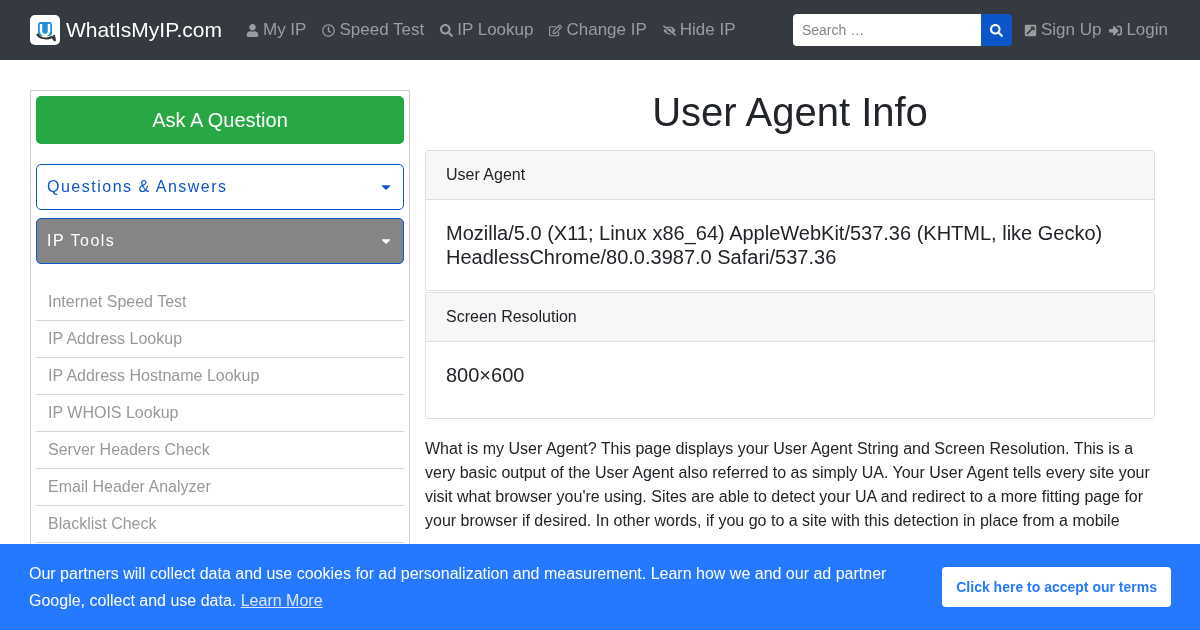 Image resolution: width=1200 pixels, height=630 pixels. I want to click on ask-question-button: Ask A Question, so click(220, 120).